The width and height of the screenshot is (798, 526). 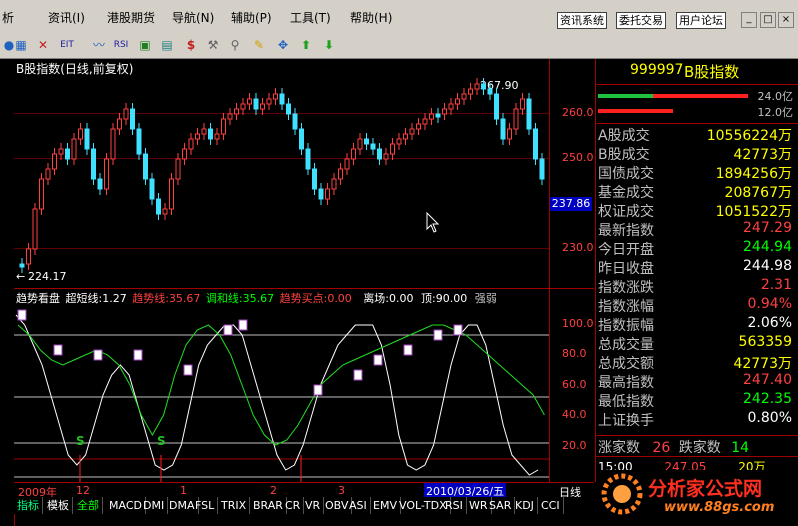 What do you see at coordinates (525, 505) in the screenshot?
I see `tab-kdj: KDJ` at bounding box center [525, 505].